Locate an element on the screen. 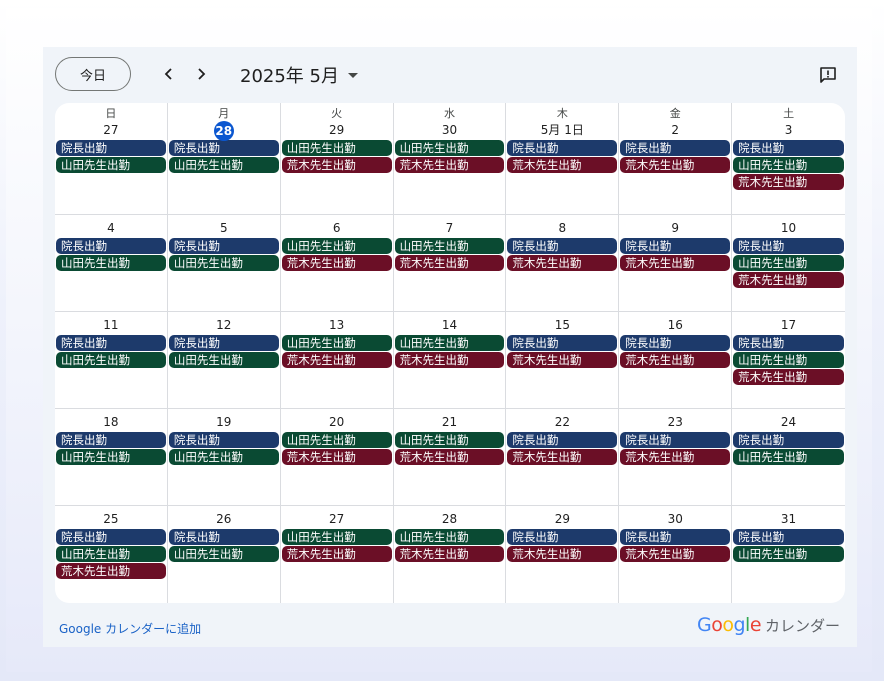 The image size is (884, 681). date-number: 13 is located at coordinates (337, 325).